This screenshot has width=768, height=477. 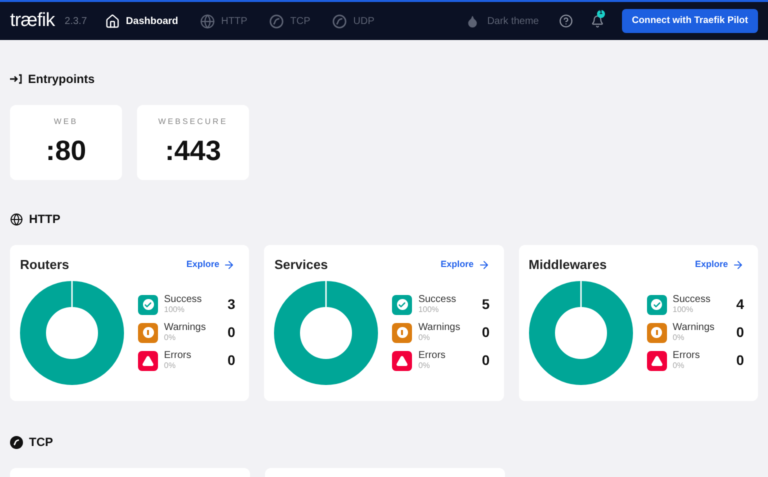 I want to click on section-title: TCP, so click(x=41, y=442).